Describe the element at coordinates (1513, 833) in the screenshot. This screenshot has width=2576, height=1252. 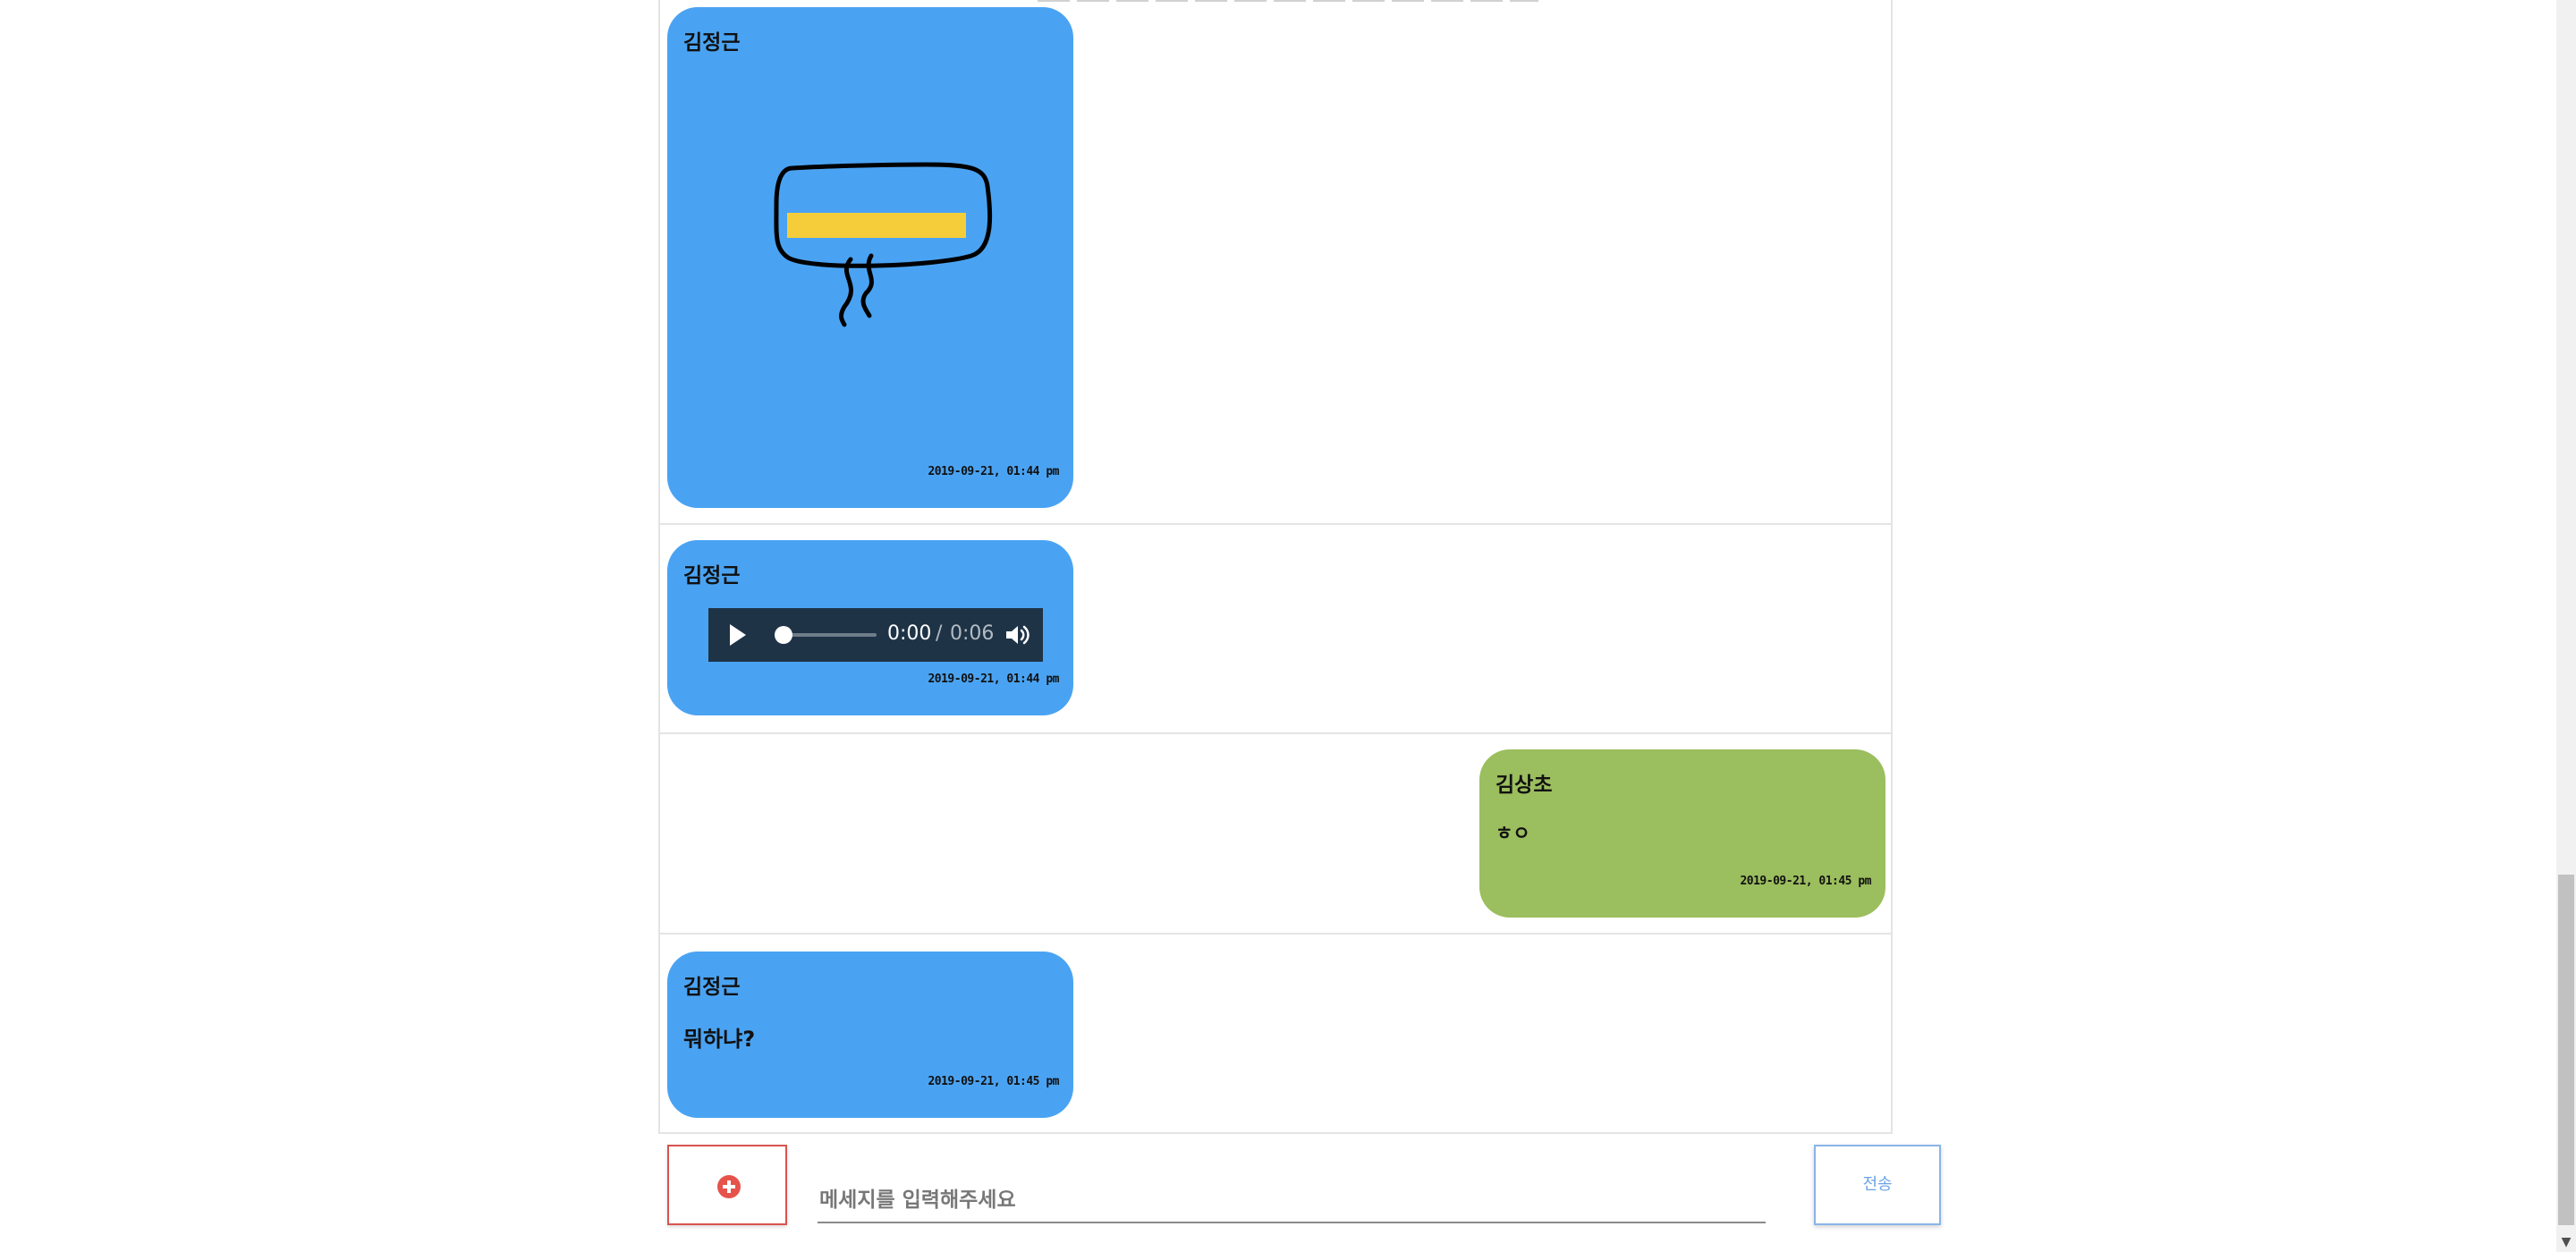
I see `message-text: ㅎㅇ` at that location.